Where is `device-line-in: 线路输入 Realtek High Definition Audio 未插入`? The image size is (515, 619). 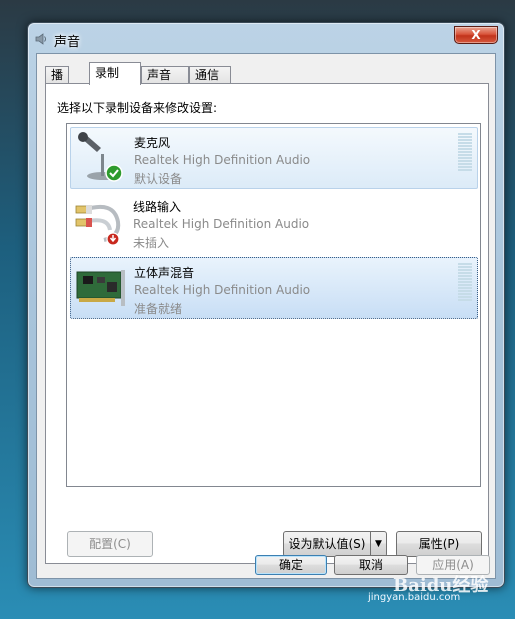
device-line-in: 线路输入 Realtek High Definition Audio 未插入 is located at coordinates (274, 223).